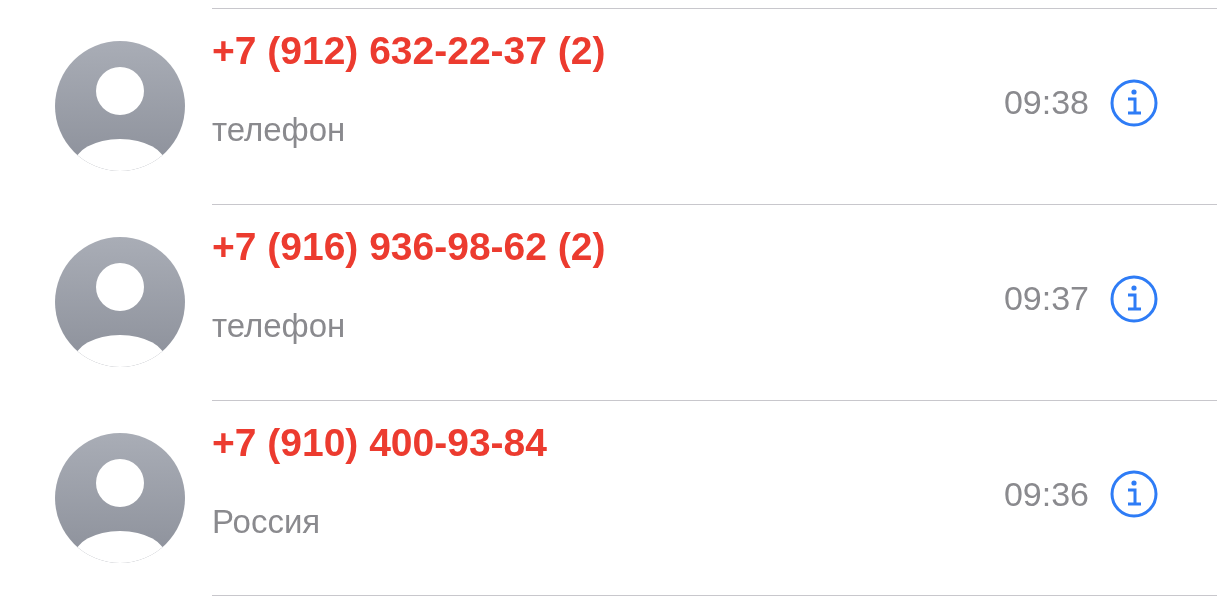 The height and width of the screenshot is (600, 1217). Describe the element at coordinates (409, 51) in the screenshot. I see `phone-number: +7 (912) 632-22-37 (2)` at that location.